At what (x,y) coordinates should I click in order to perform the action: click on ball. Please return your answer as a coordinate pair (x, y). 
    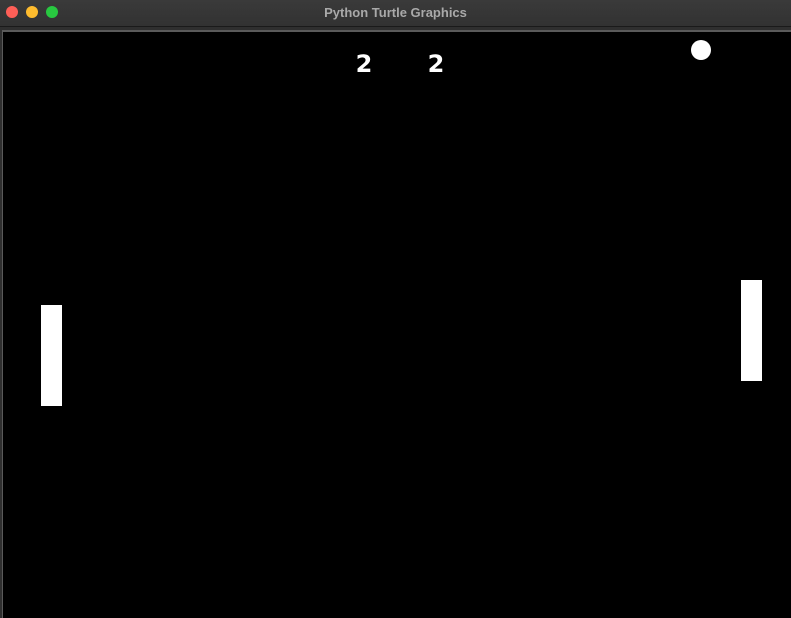
    Looking at the image, I should click on (701, 50).